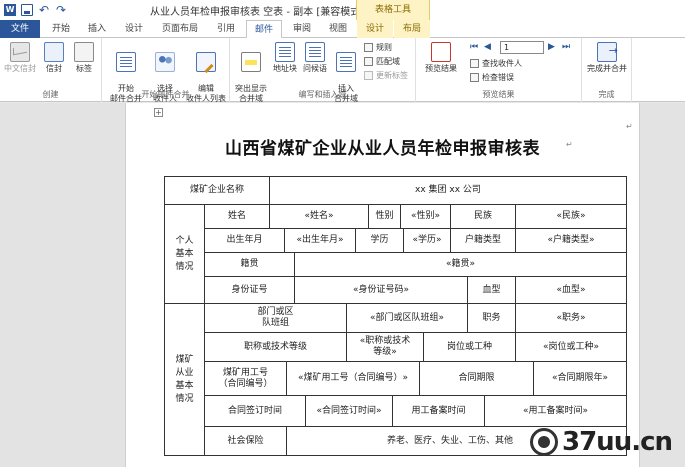 The image size is (685, 467). What do you see at coordinates (226, 29) in the screenshot?
I see `tab-references: 引用` at bounding box center [226, 29].